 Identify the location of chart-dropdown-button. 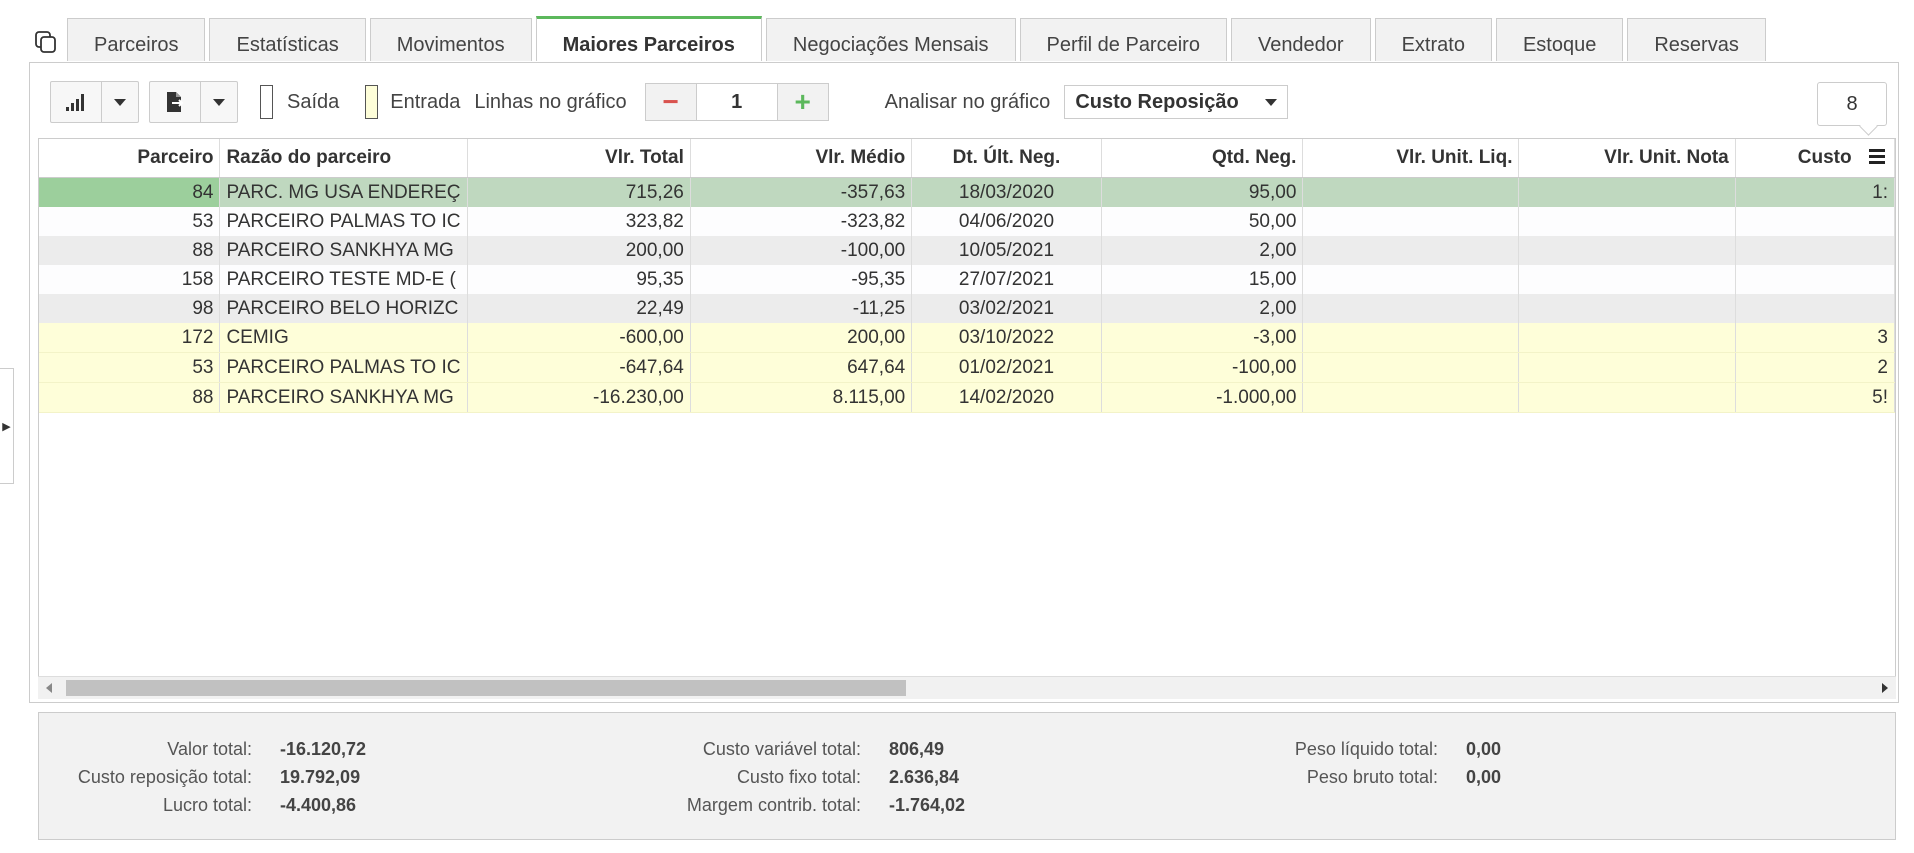
(120, 102).